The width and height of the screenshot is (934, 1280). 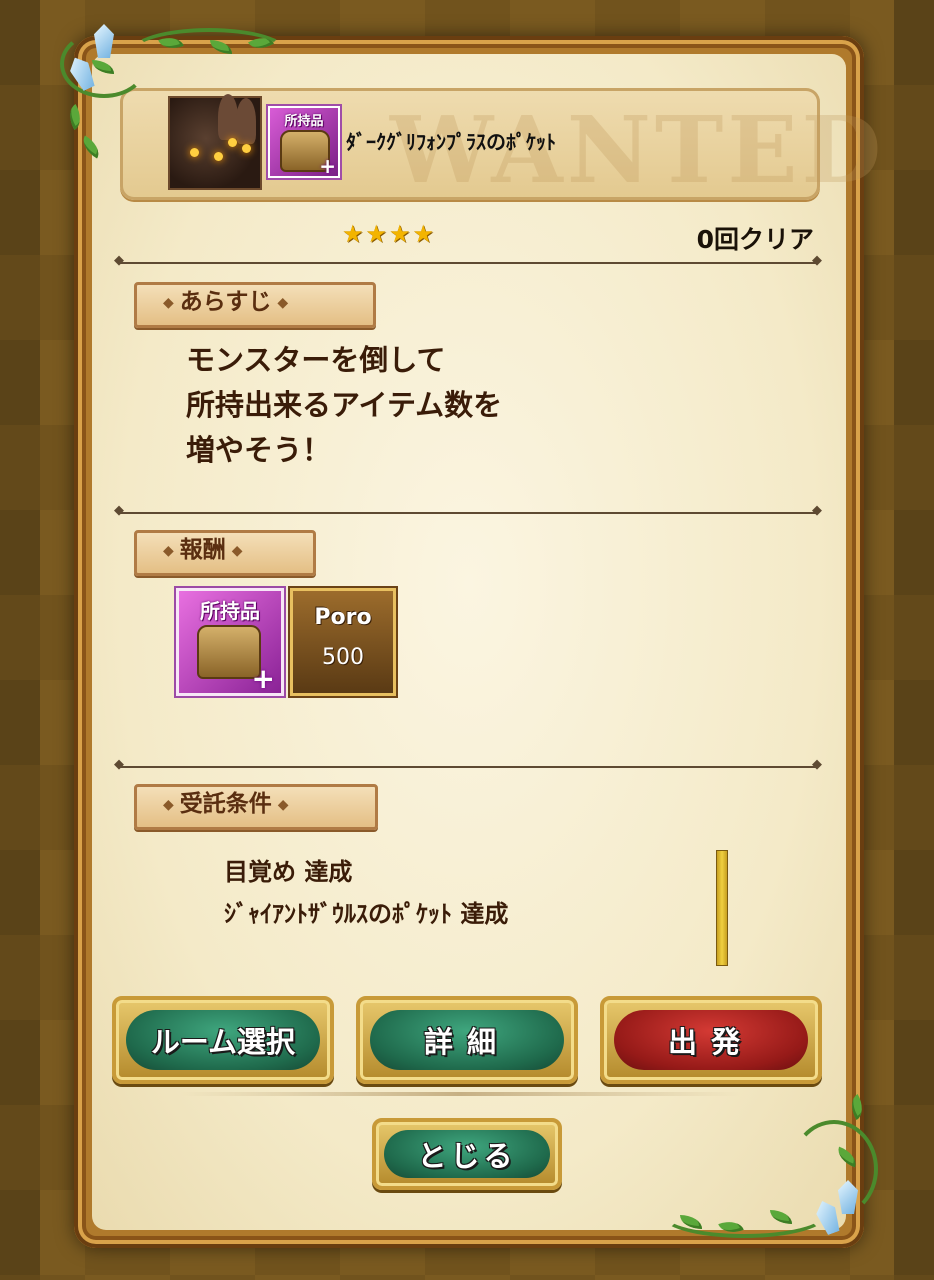 I want to click on synopsis-text: モンスターを倒して 所持出来るアイテム数を 増やそう！, so click(x=344, y=405).